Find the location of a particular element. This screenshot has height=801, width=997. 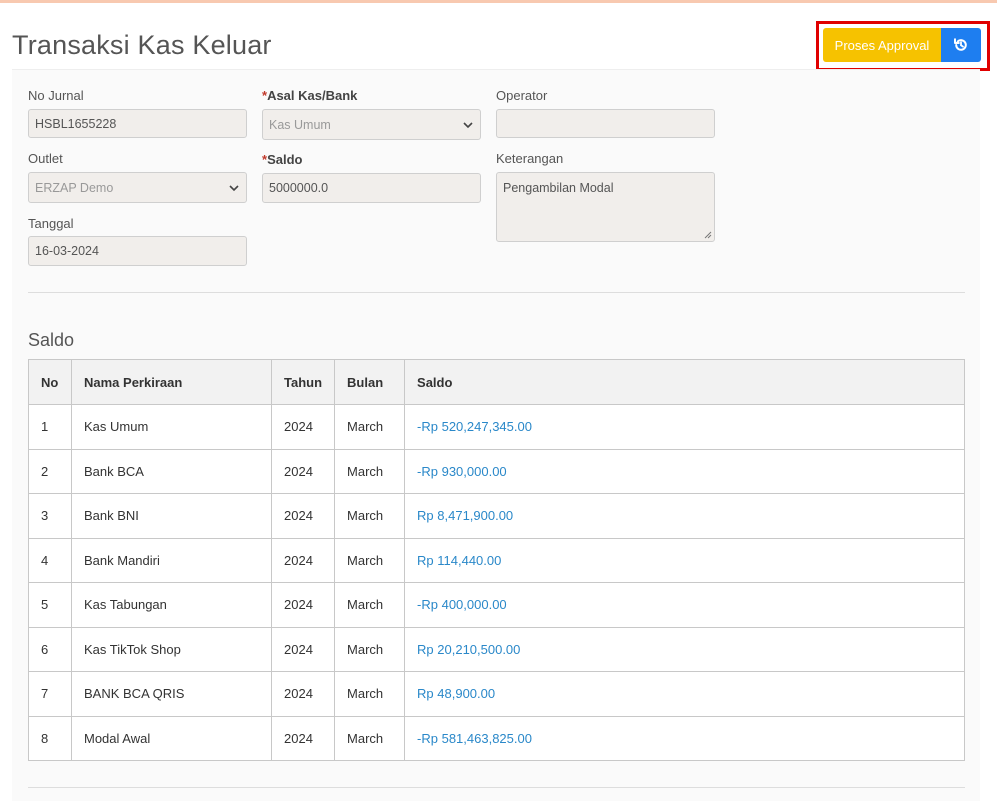

saldo-value: 5000000.0 is located at coordinates (299, 188).